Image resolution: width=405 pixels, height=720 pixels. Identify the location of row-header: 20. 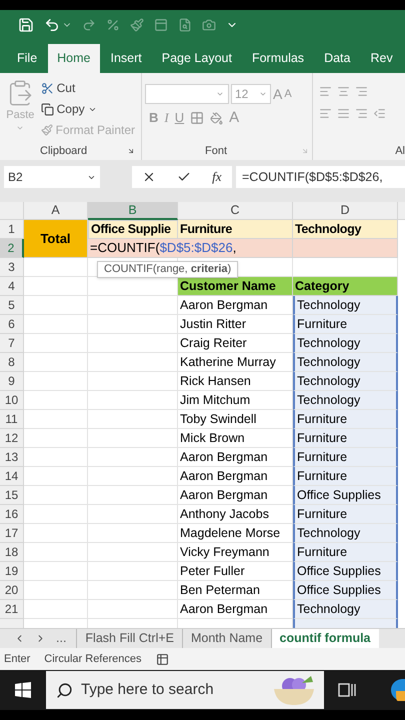
(12, 590).